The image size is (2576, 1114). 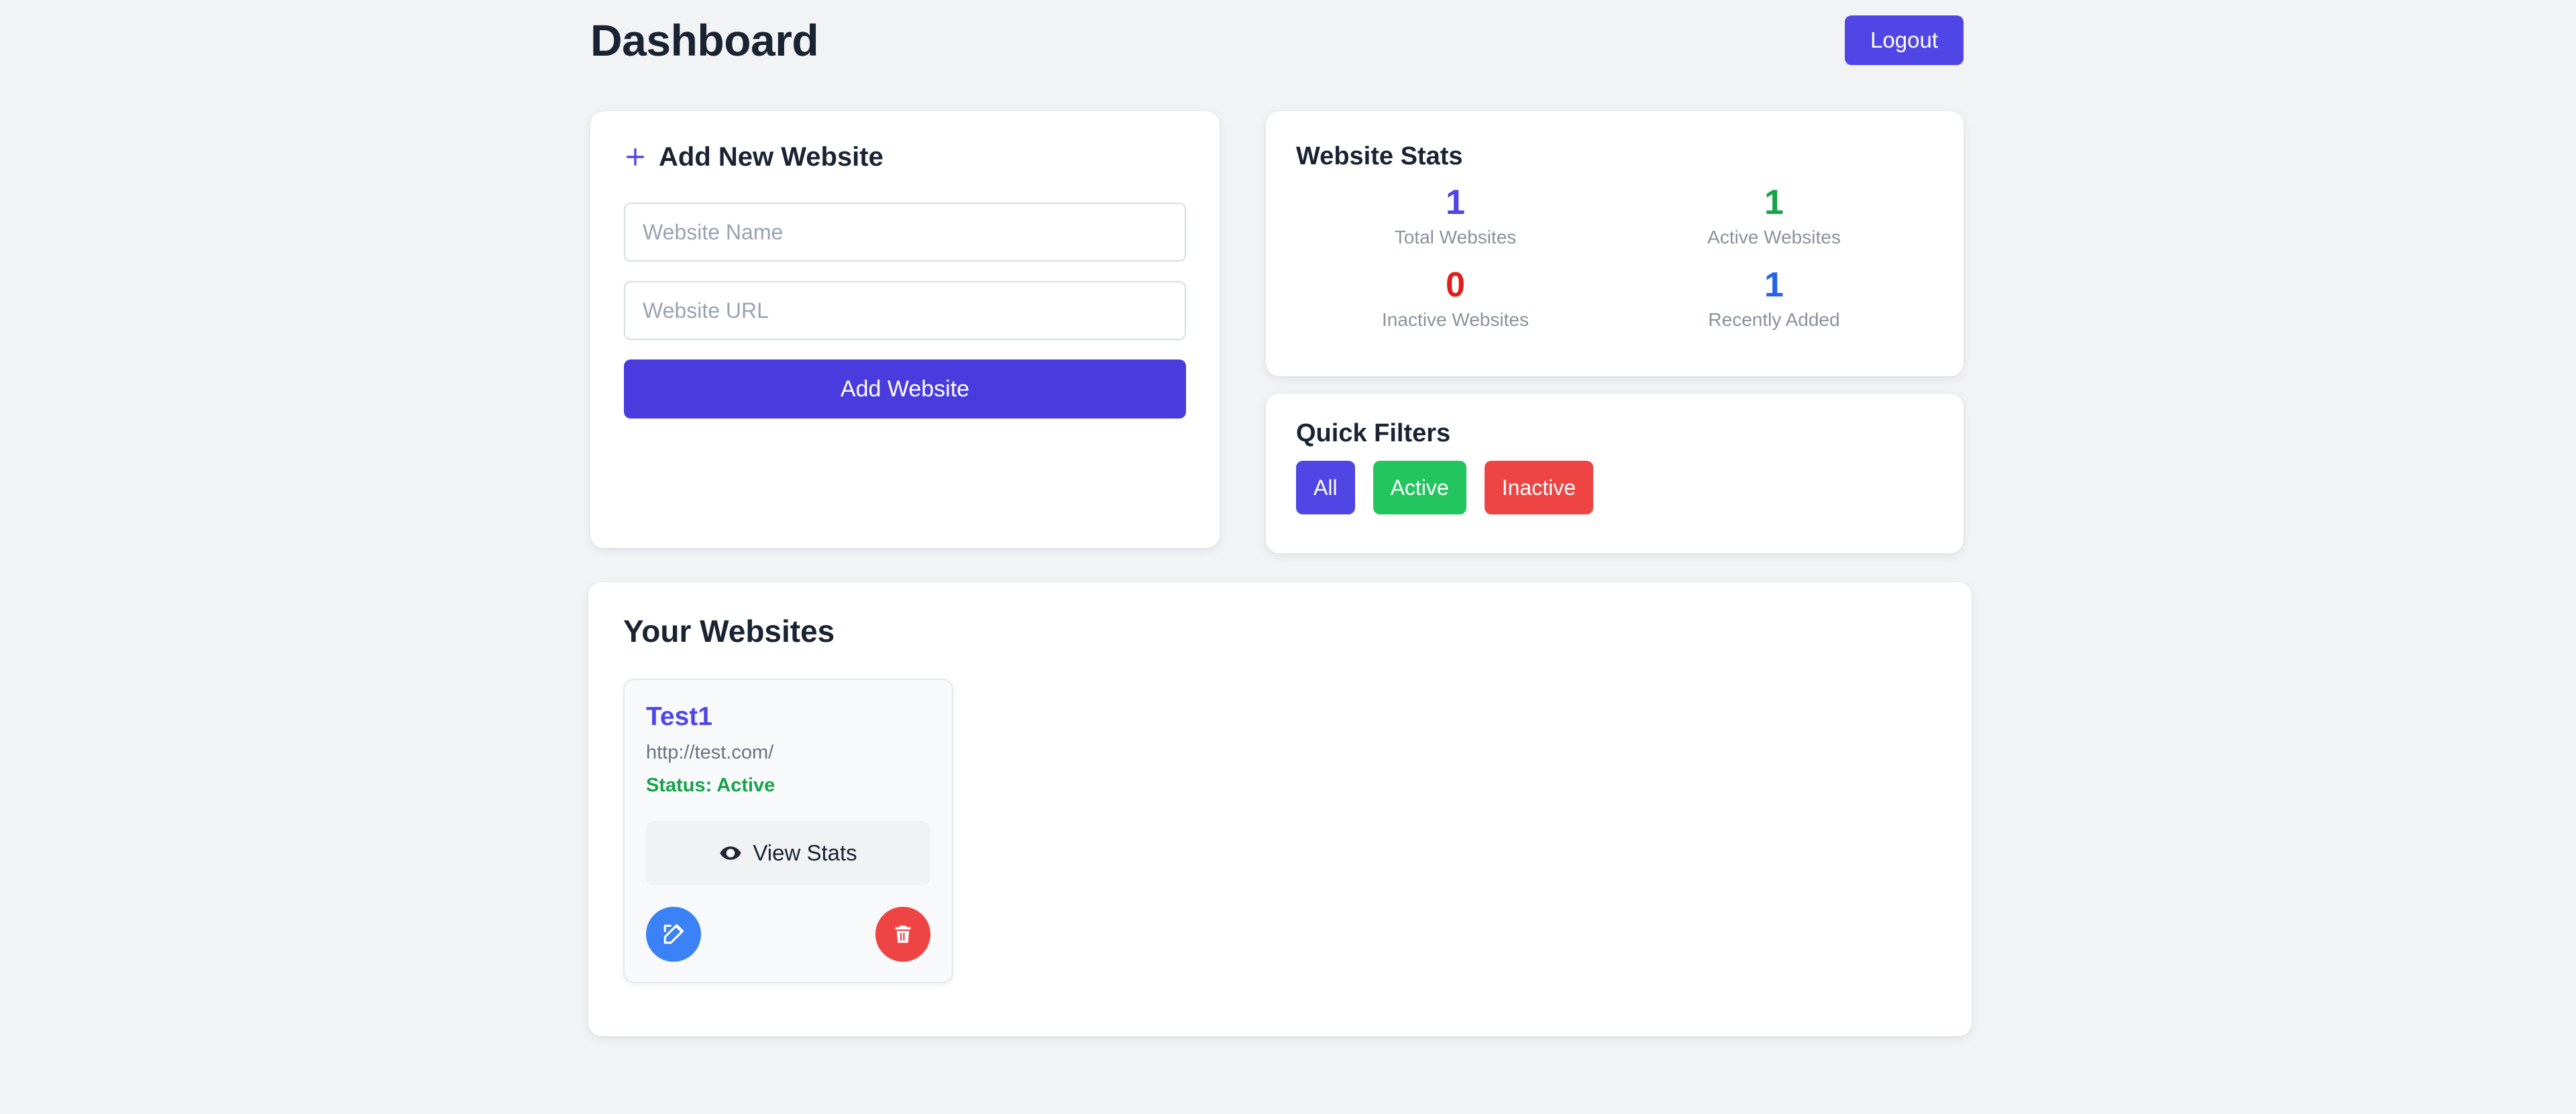 I want to click on page-title: Dashboard, so click(x=704, y=40).